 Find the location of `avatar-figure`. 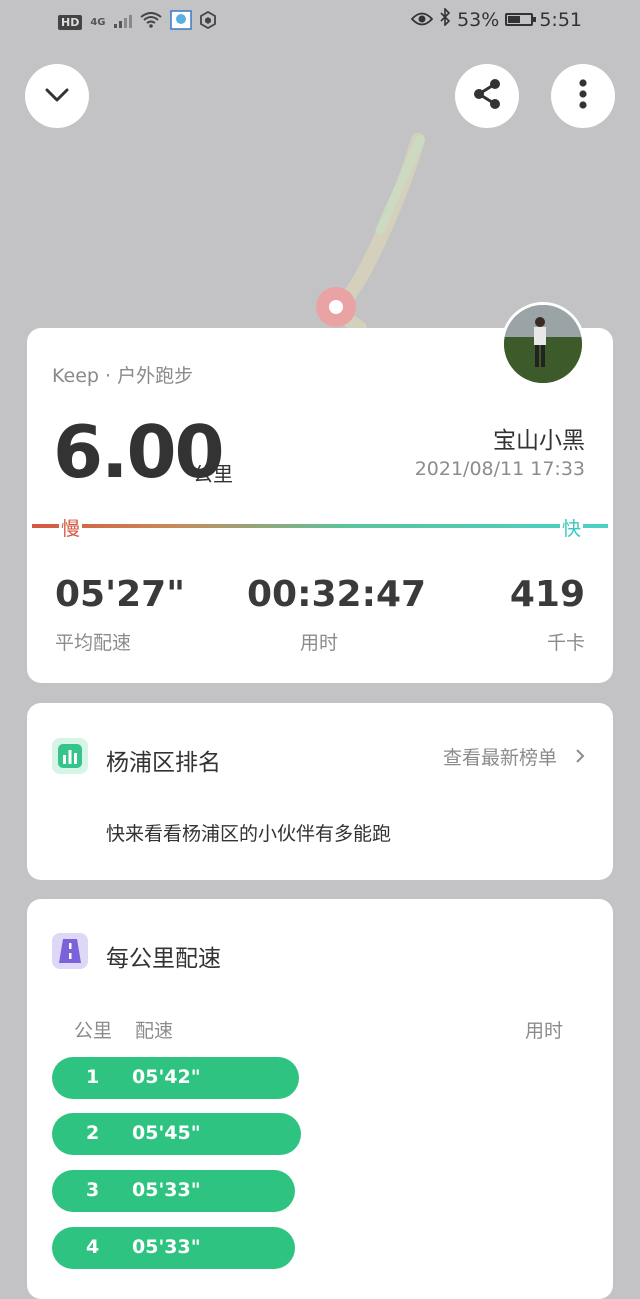

avatar-figure is located at coordinates (543, 344).